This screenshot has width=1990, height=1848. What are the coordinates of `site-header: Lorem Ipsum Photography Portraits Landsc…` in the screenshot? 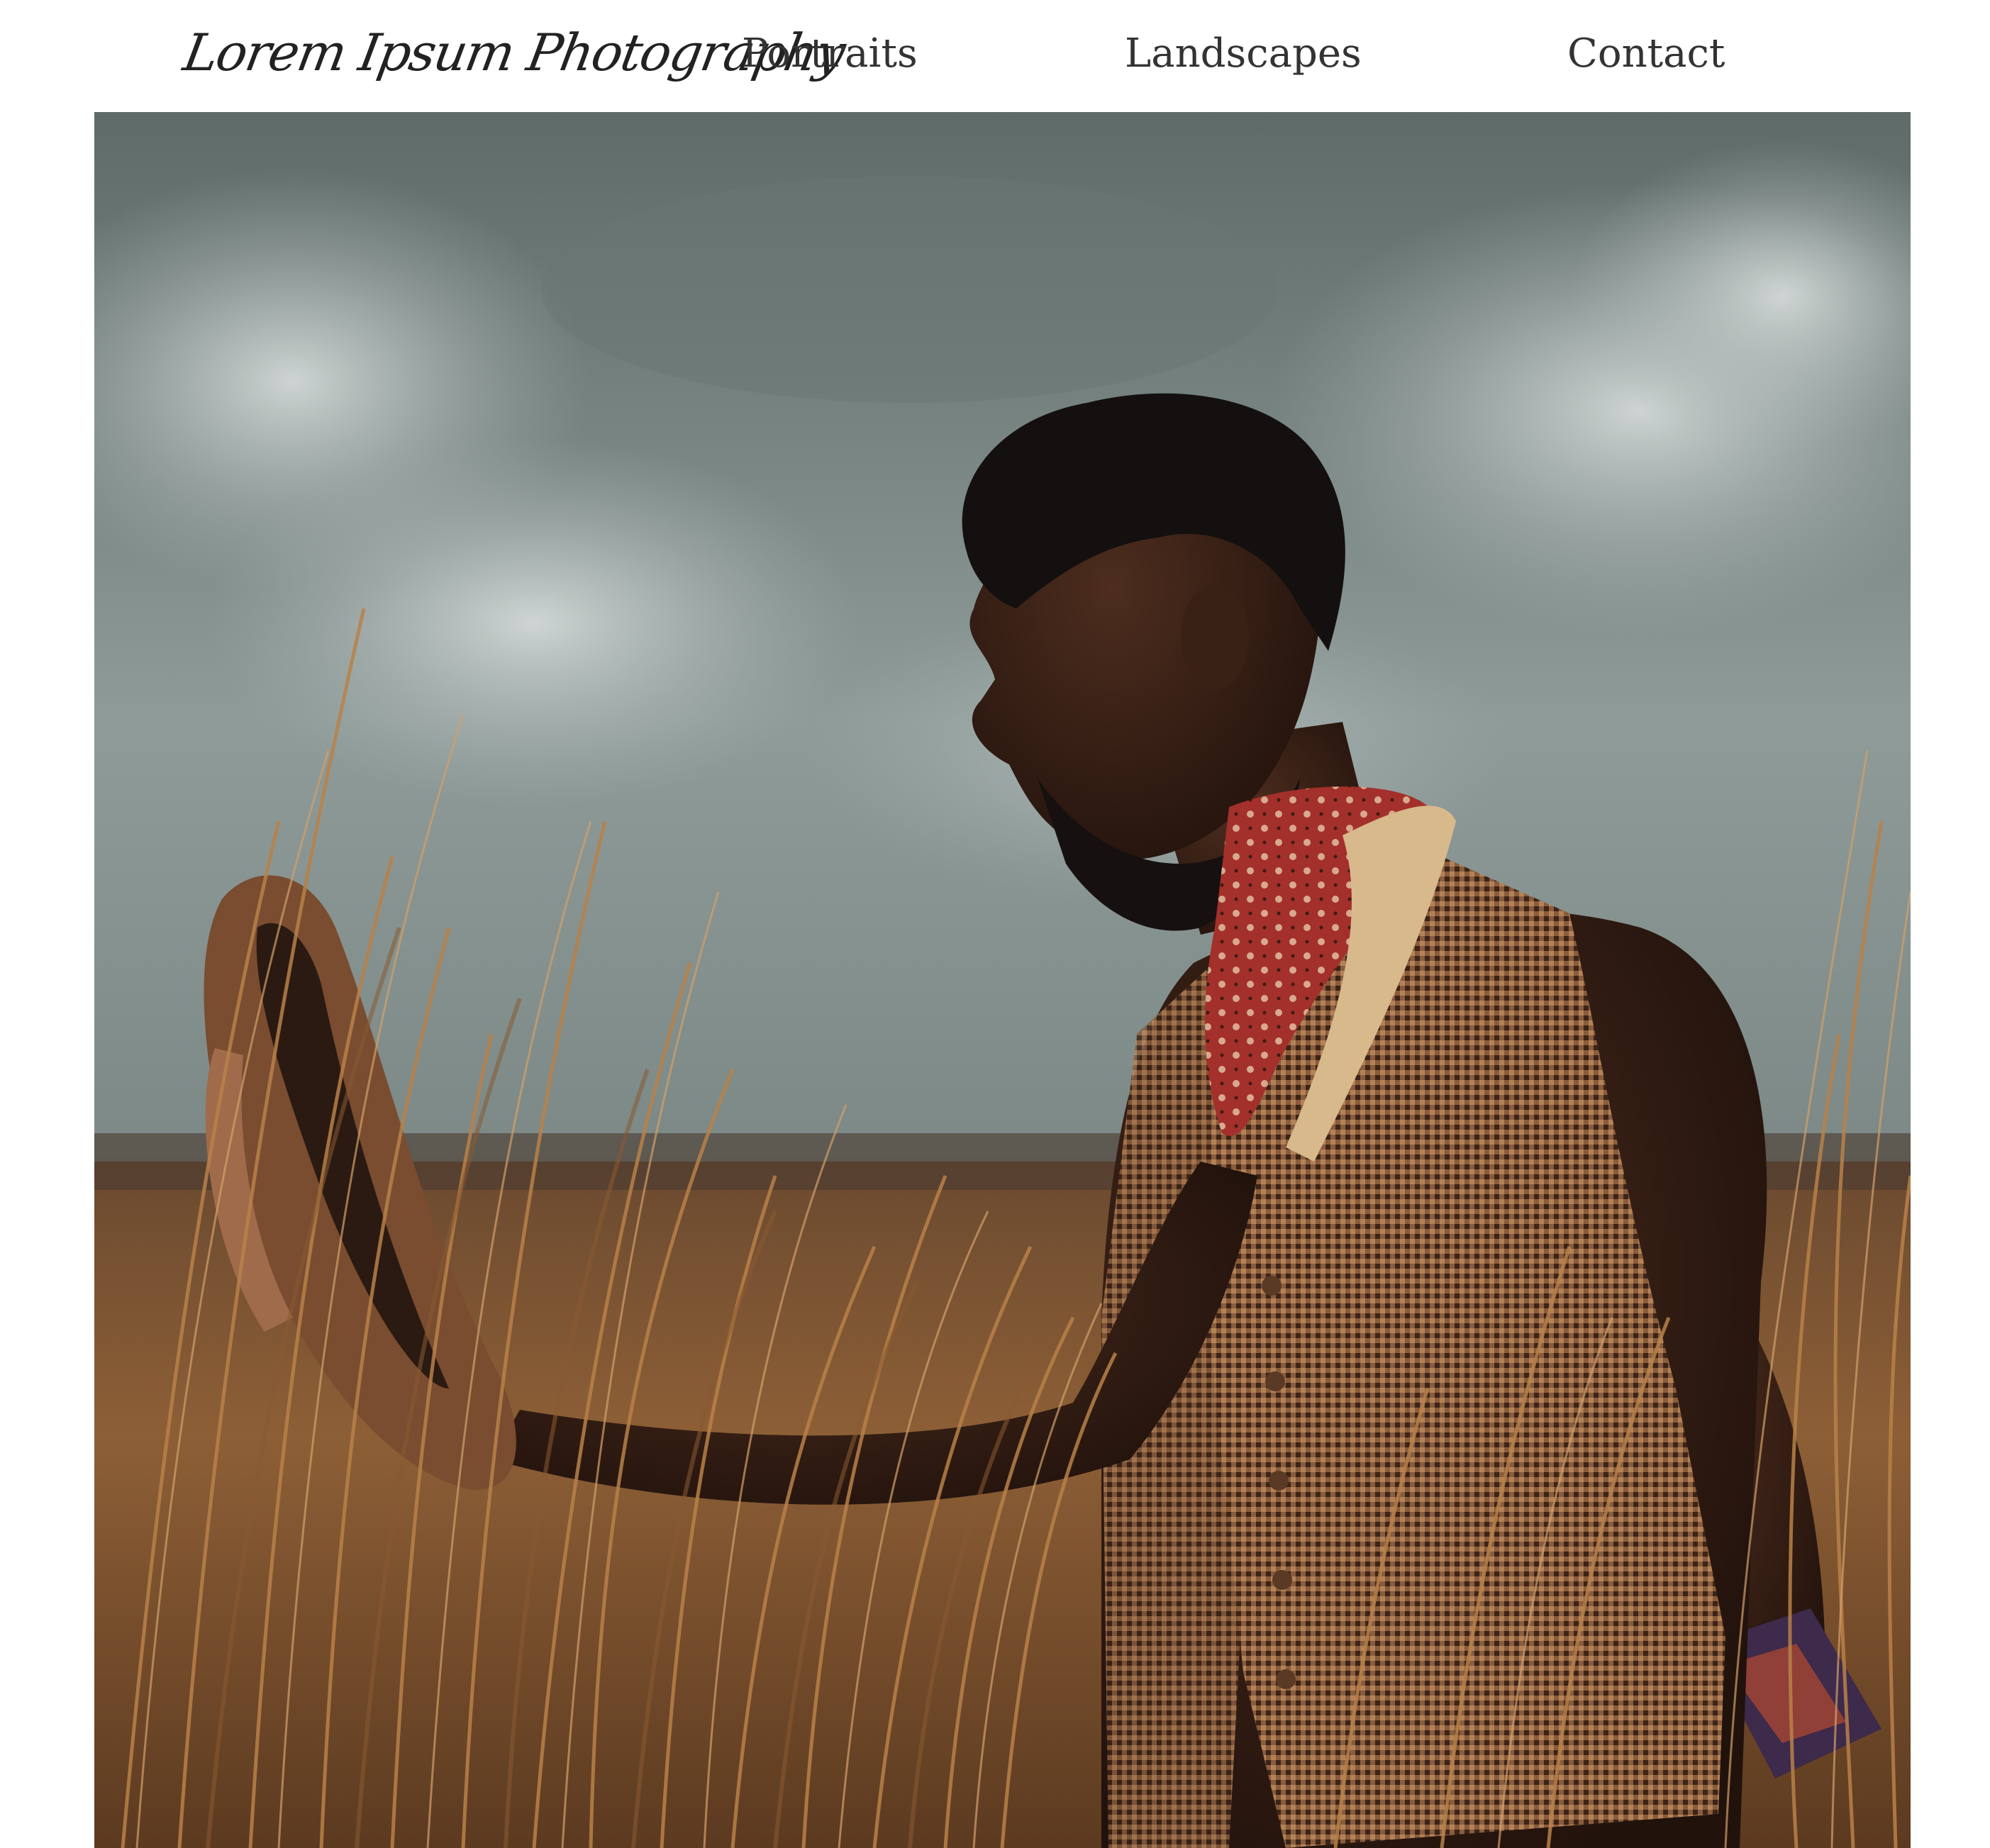 It's located at (995, 56).